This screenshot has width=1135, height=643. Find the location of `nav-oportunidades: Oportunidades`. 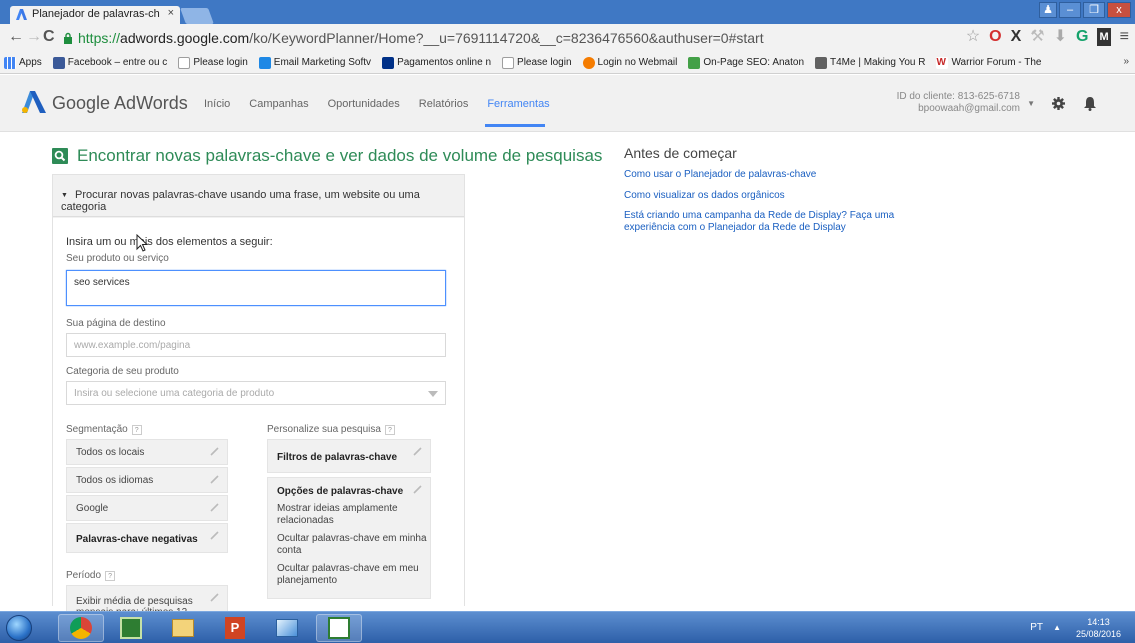

nav-oportunidades: Oportunidades is located at coordinates (364, 104).